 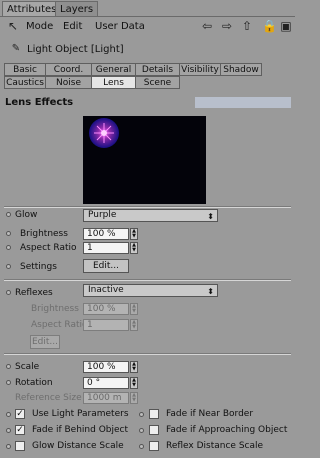 What do you see at coordinates (68, 82) in the screenshot?
I see `tab-noise: Noise` at bounding box center [68, 82].